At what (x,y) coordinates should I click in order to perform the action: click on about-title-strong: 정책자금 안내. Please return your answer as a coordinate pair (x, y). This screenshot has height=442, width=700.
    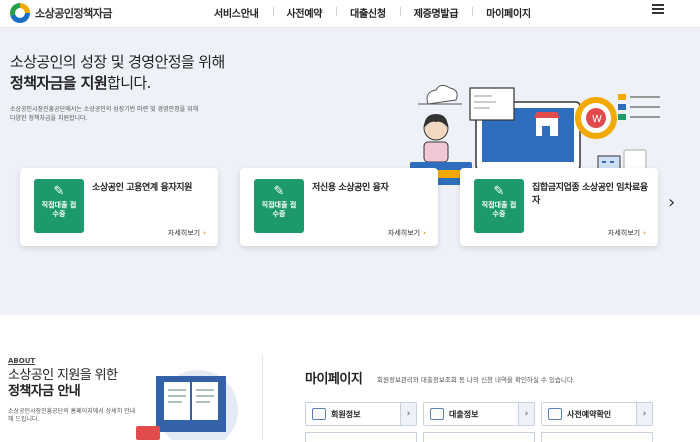
    Looking at the image, I should click on (44, 391).